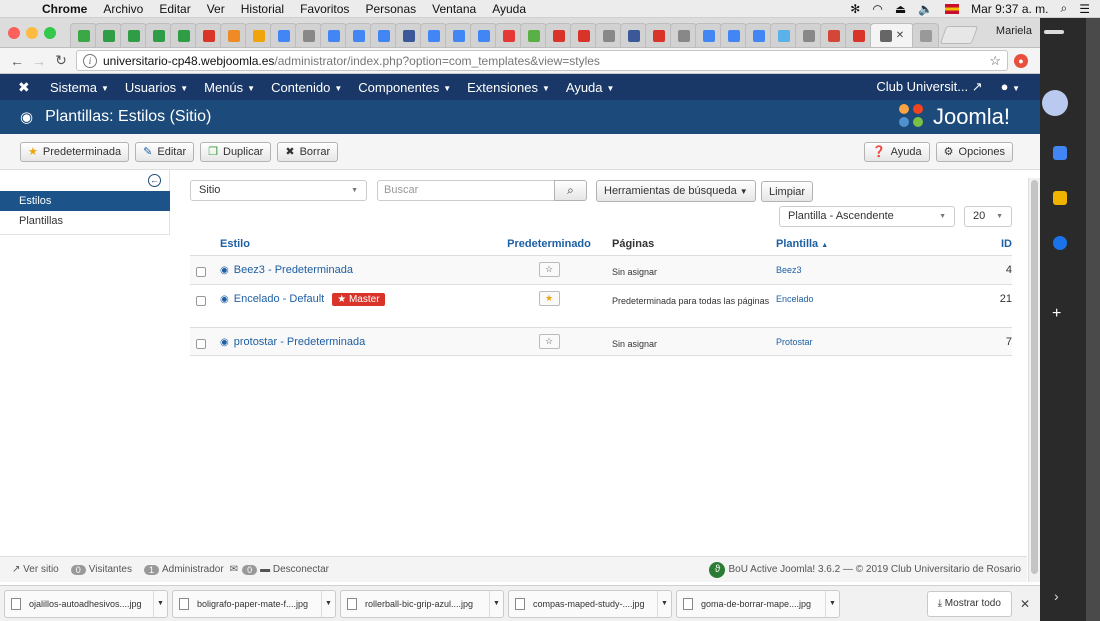 The height and width of the screenshot is (621, 1100). I want to click on style-link: Enceladо - Default, so click(279, 299).